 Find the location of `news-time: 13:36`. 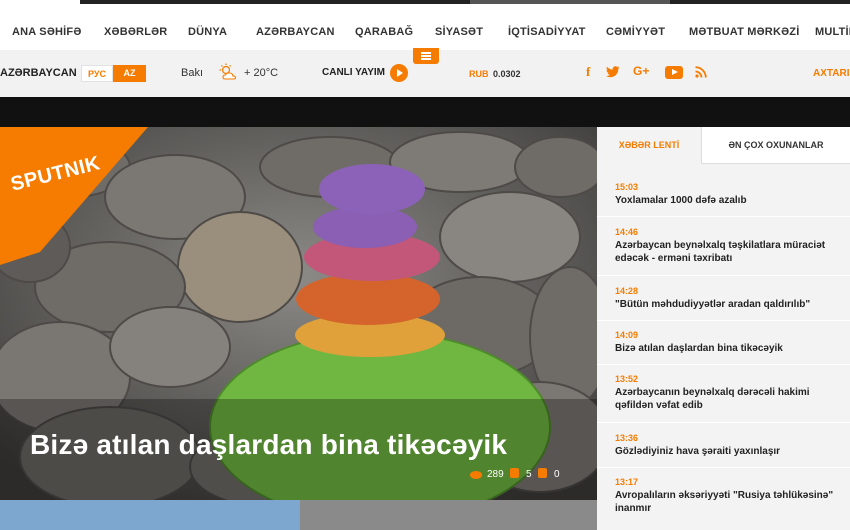

news-time: 13:36 is located at coordinates (627, 438).